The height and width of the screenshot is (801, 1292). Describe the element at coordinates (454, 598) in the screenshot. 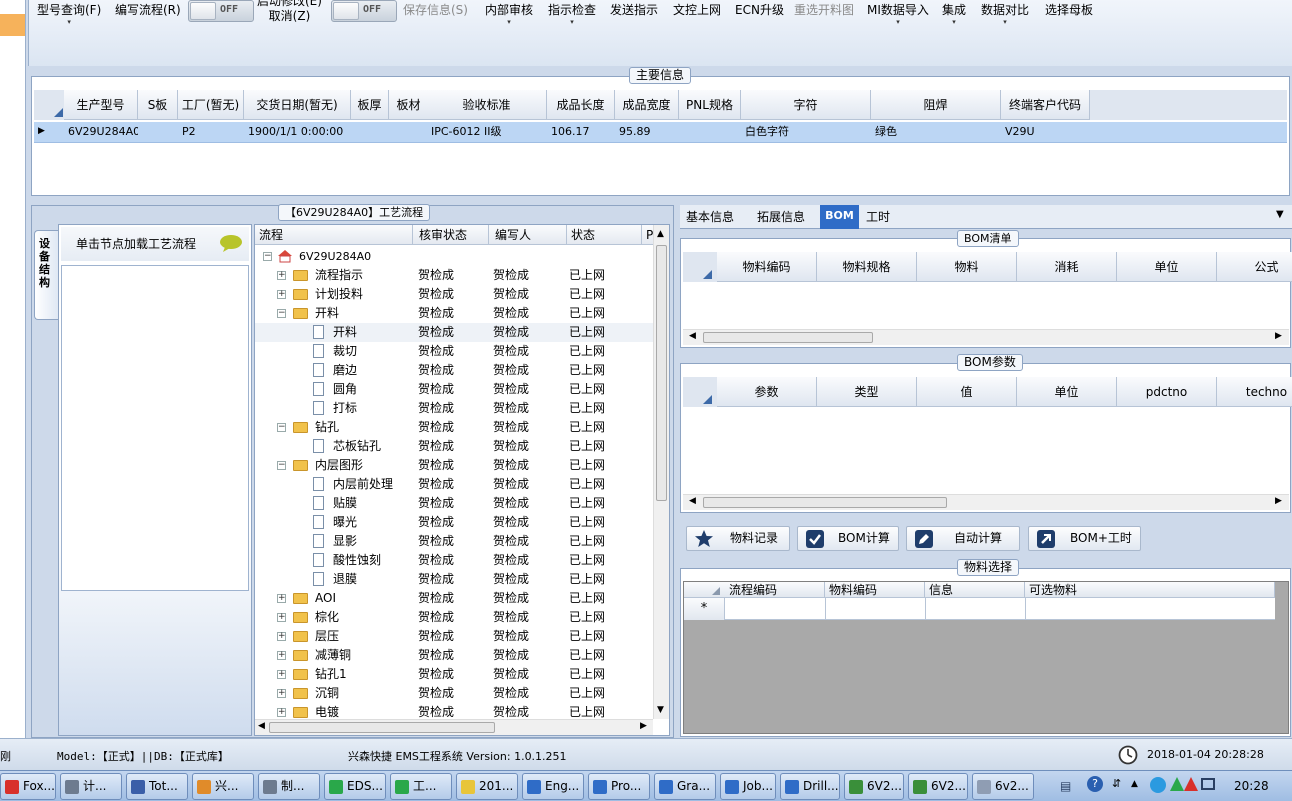

I see `tree-row: + AOI 贺检成 贺检成 已上网` at that location.